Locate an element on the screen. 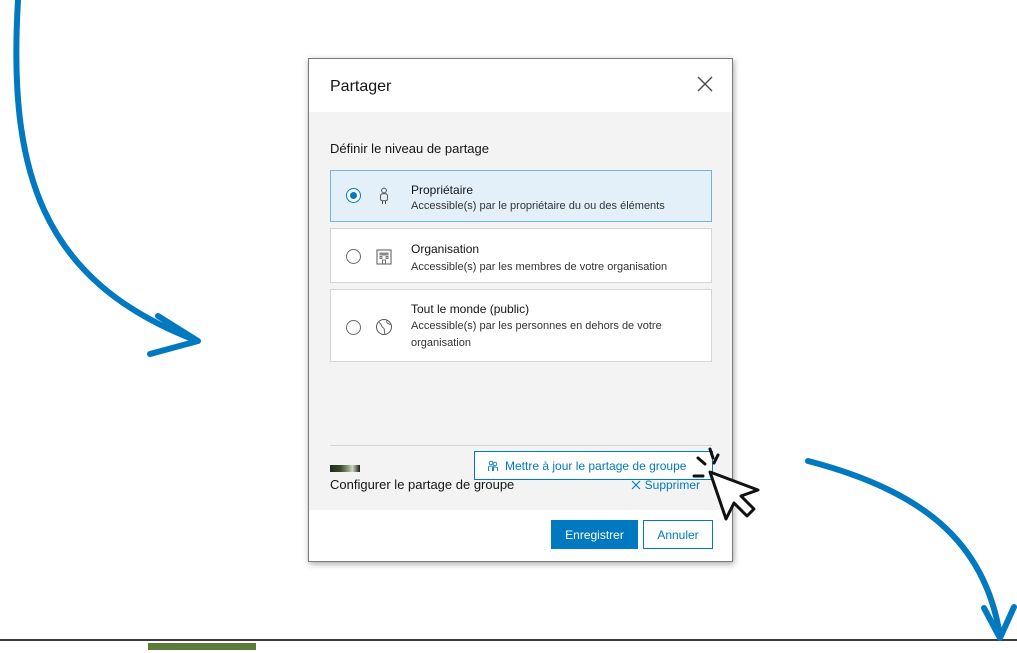  person-icon is located at coordinates (384, 195).